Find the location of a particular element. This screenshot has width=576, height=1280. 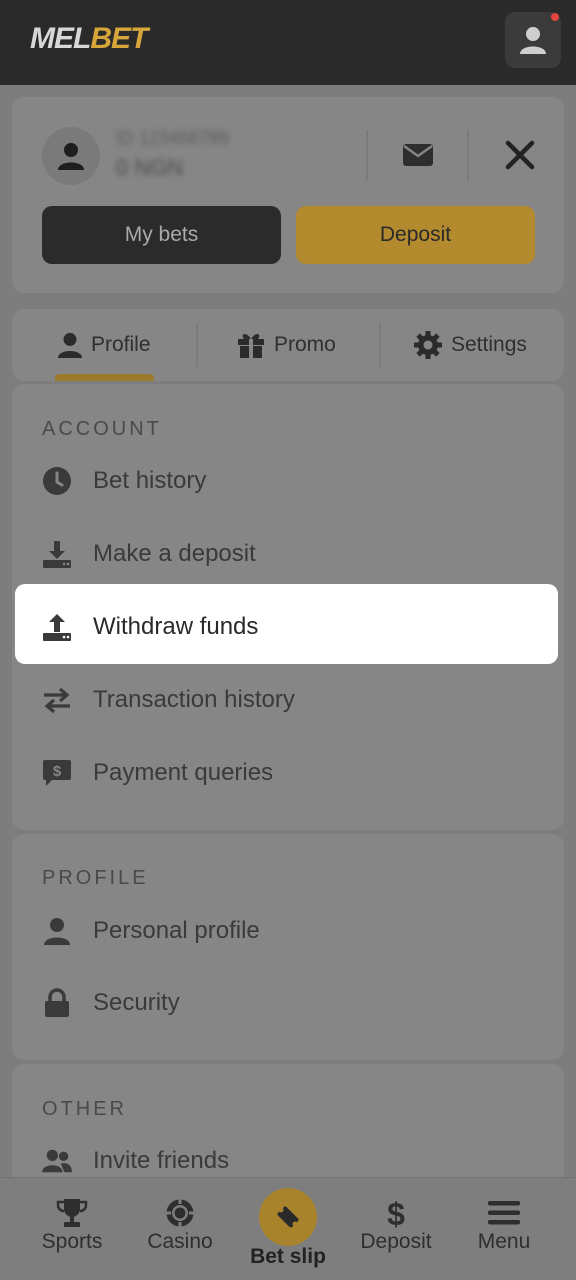

user-balance: 0 NGN is located at coordinates (150, 167).